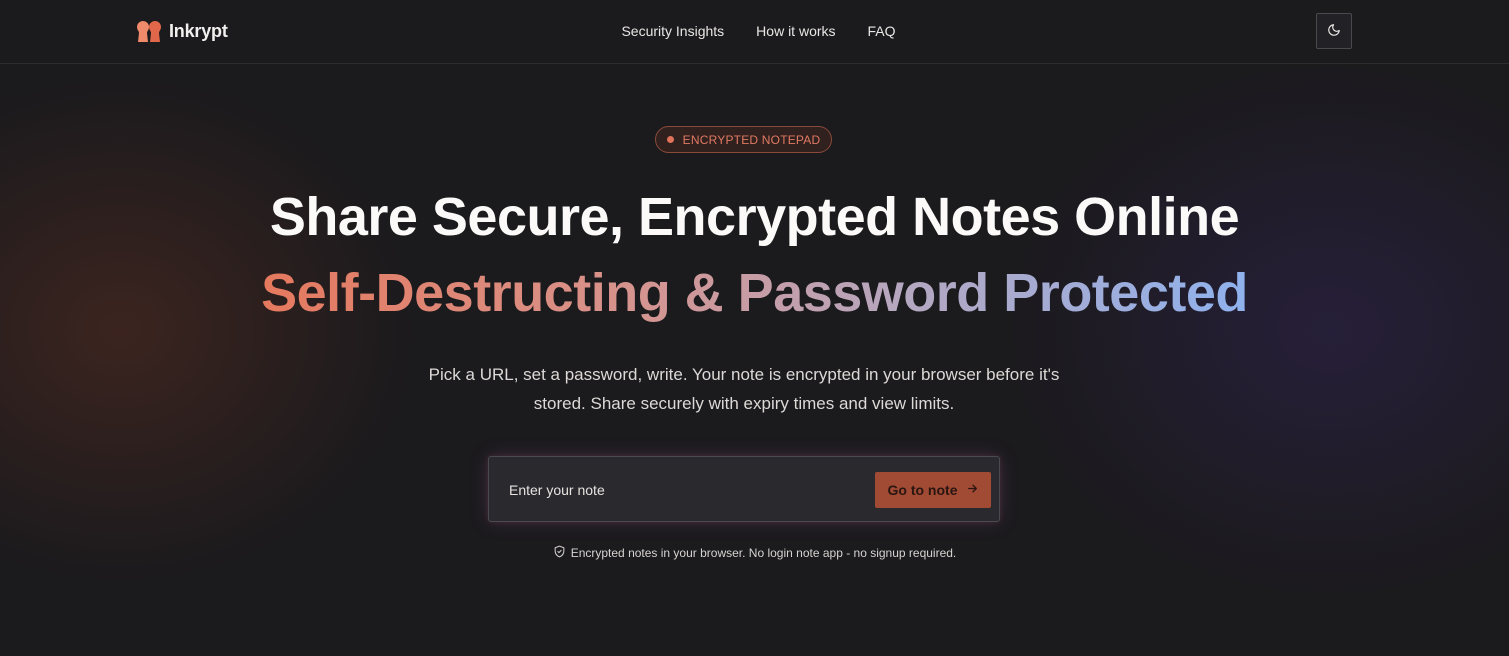 The height and width of the screenshot is (656, 1509). I want to click on hero-badge: ENCRYPTED NOTEPAD, so click(743, 139).